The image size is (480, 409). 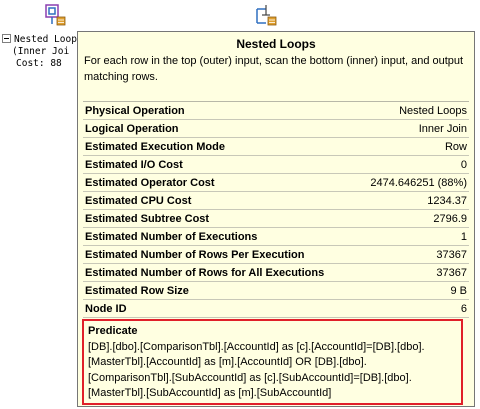 I want to click on property-row: Logical Operation Inner Join, so click(x=276, y=129).